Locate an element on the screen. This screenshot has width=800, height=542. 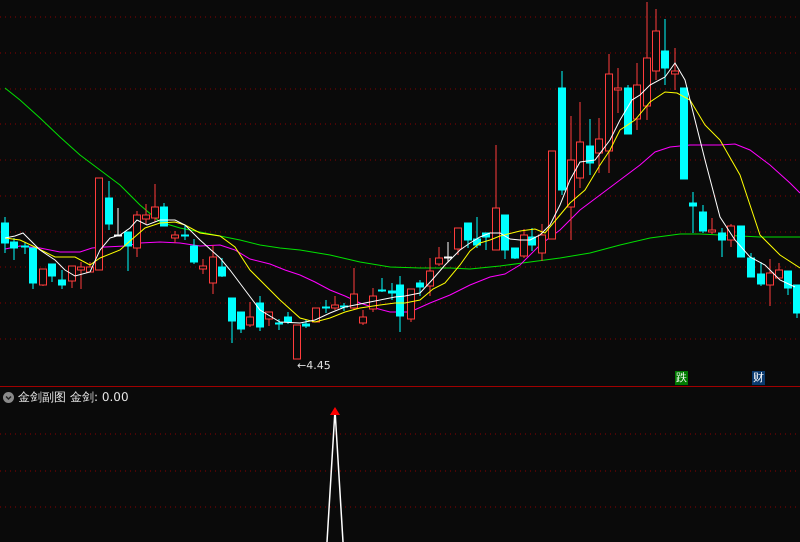
collapse-icon is located at coordinates (8, 397).